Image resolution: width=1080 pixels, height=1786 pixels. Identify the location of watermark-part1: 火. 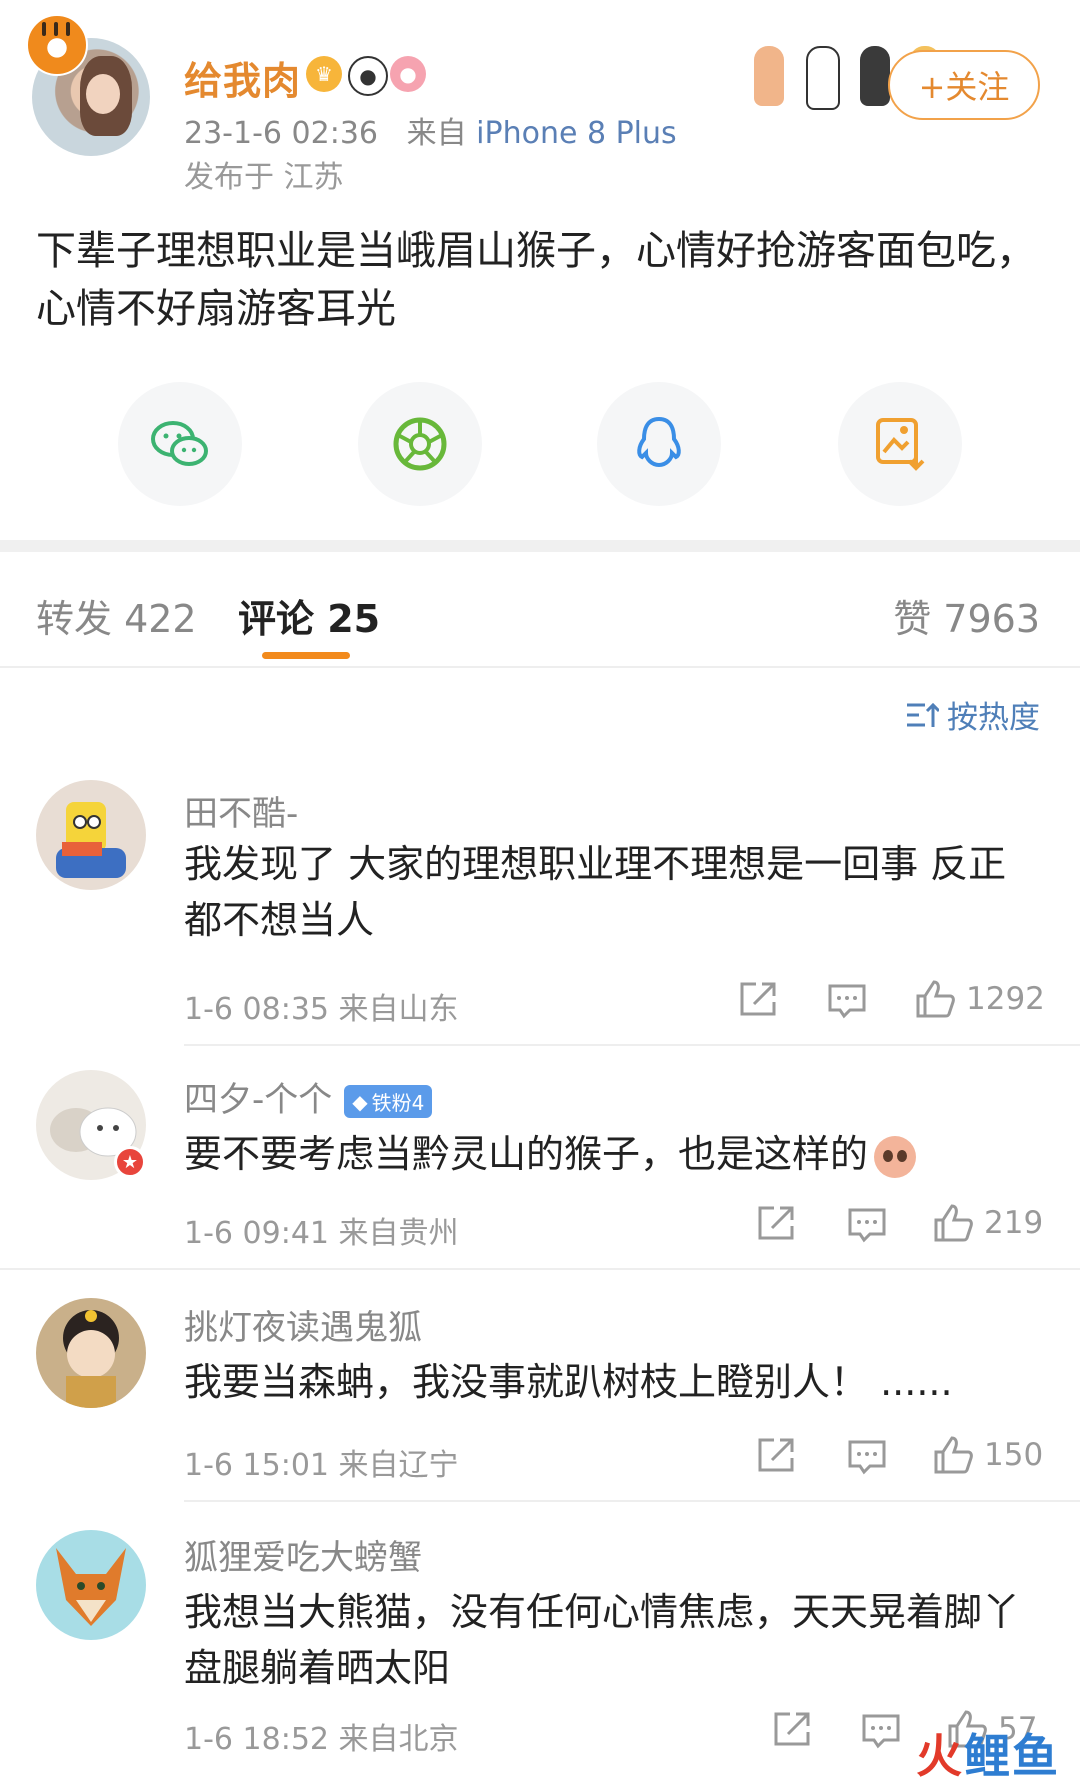
(940, 1756).